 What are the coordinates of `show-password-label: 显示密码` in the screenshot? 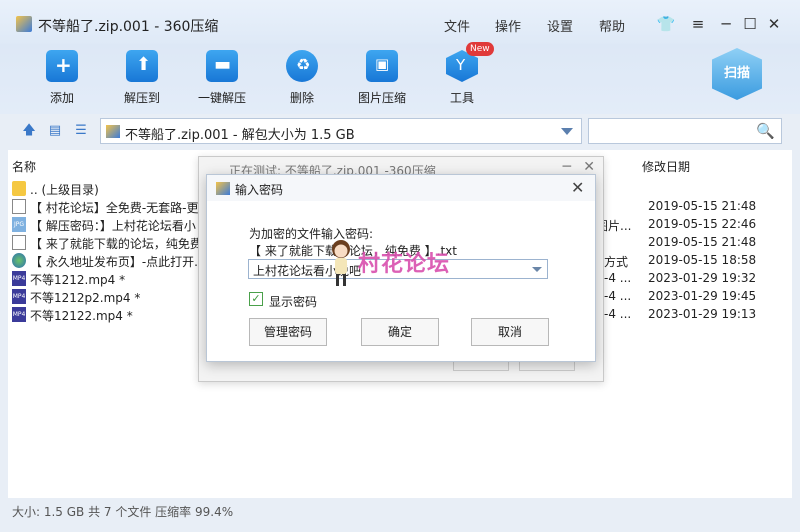 It's located at (293, 301).